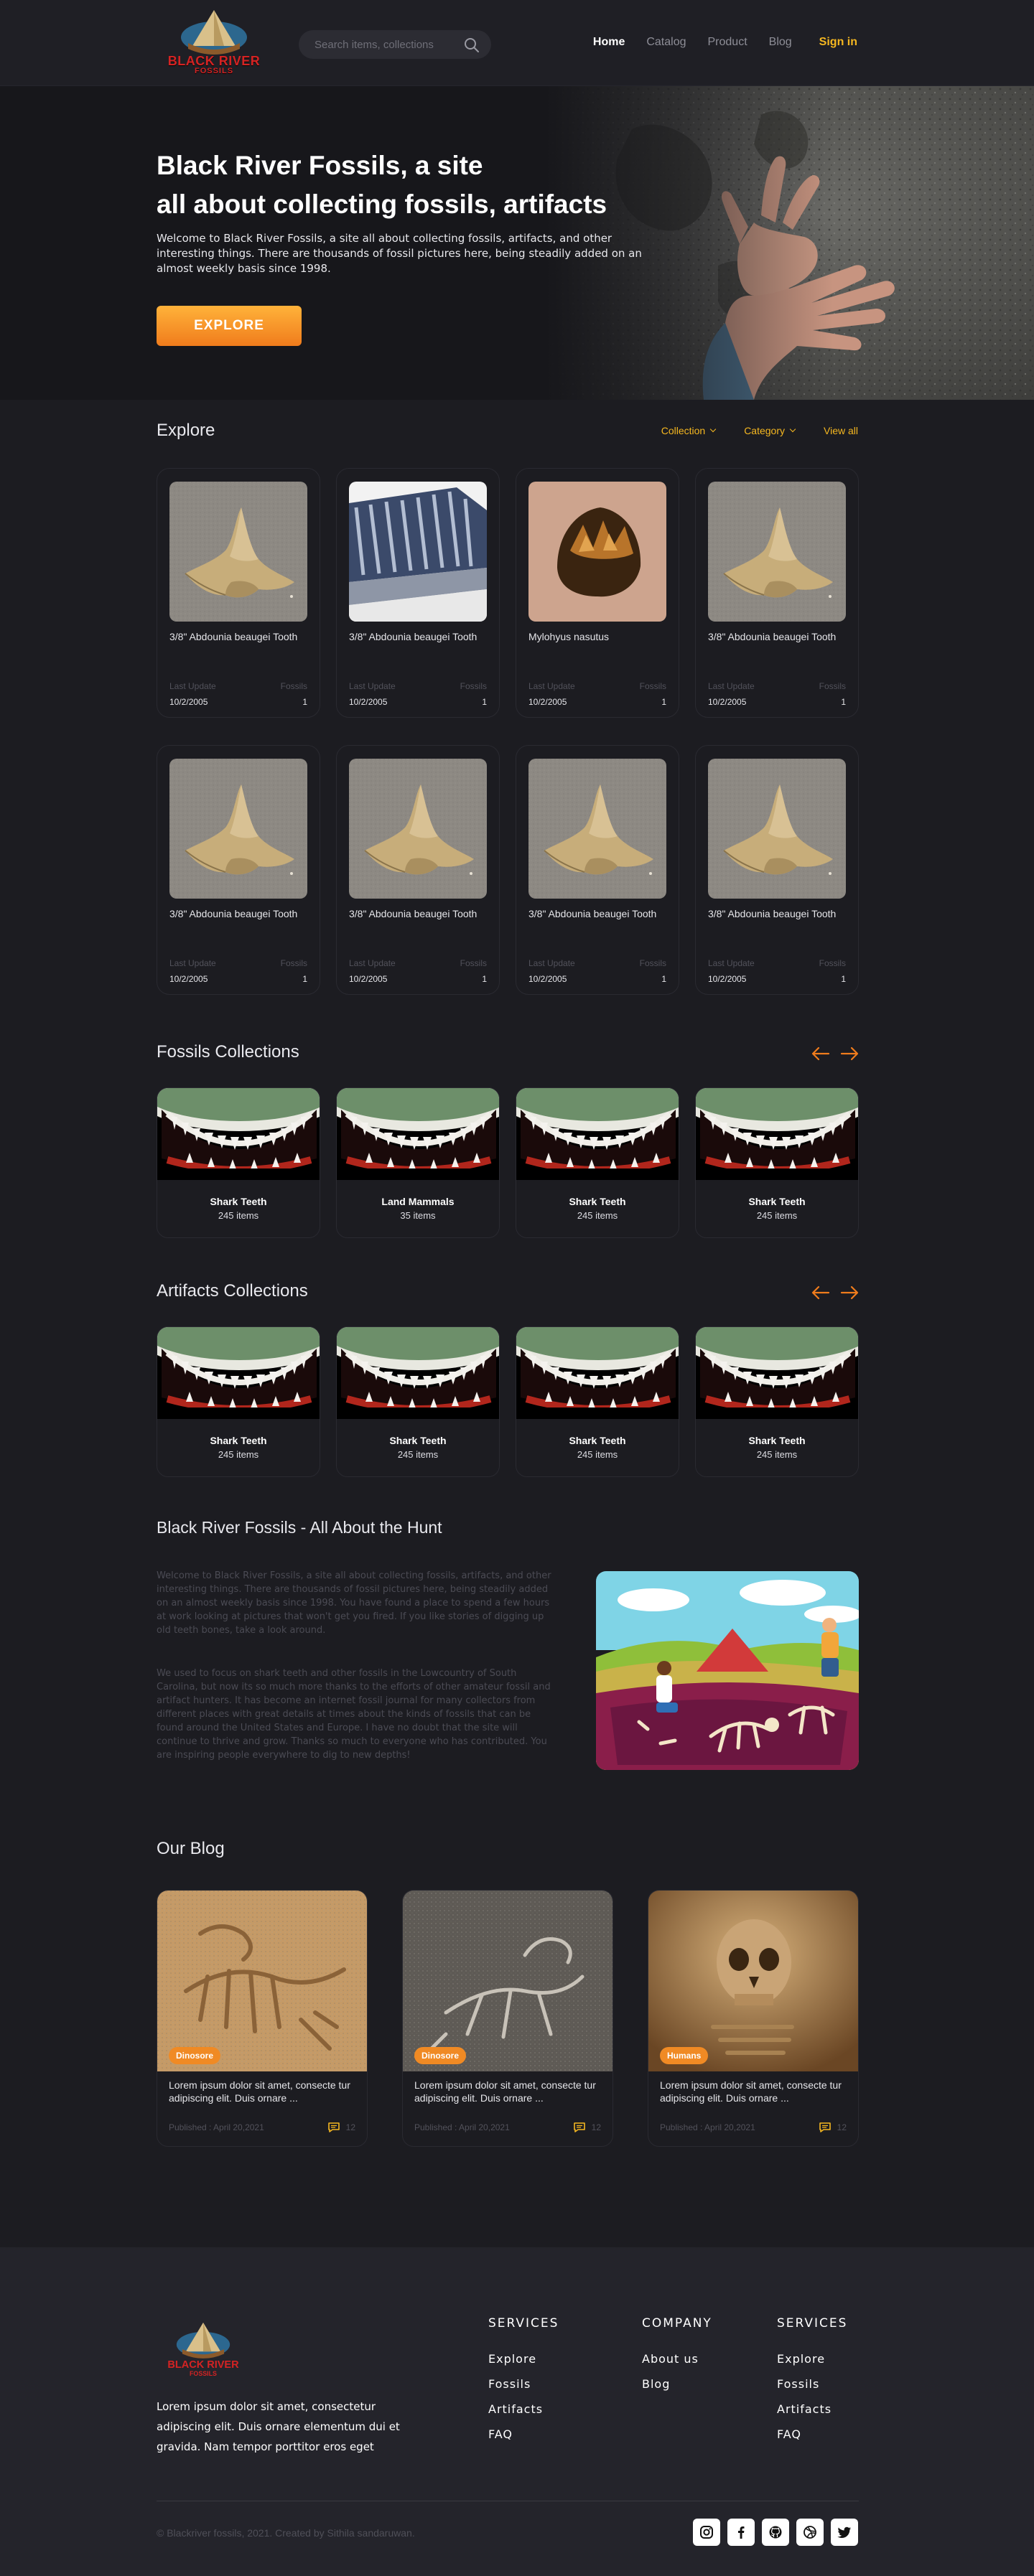 The width and height of the screenshot is (1034, 2576). What do you see at coordinates (677, 2384) in the screenshot?
I see `footer-link-blog: Blog` at bounding box center [677, 2384].